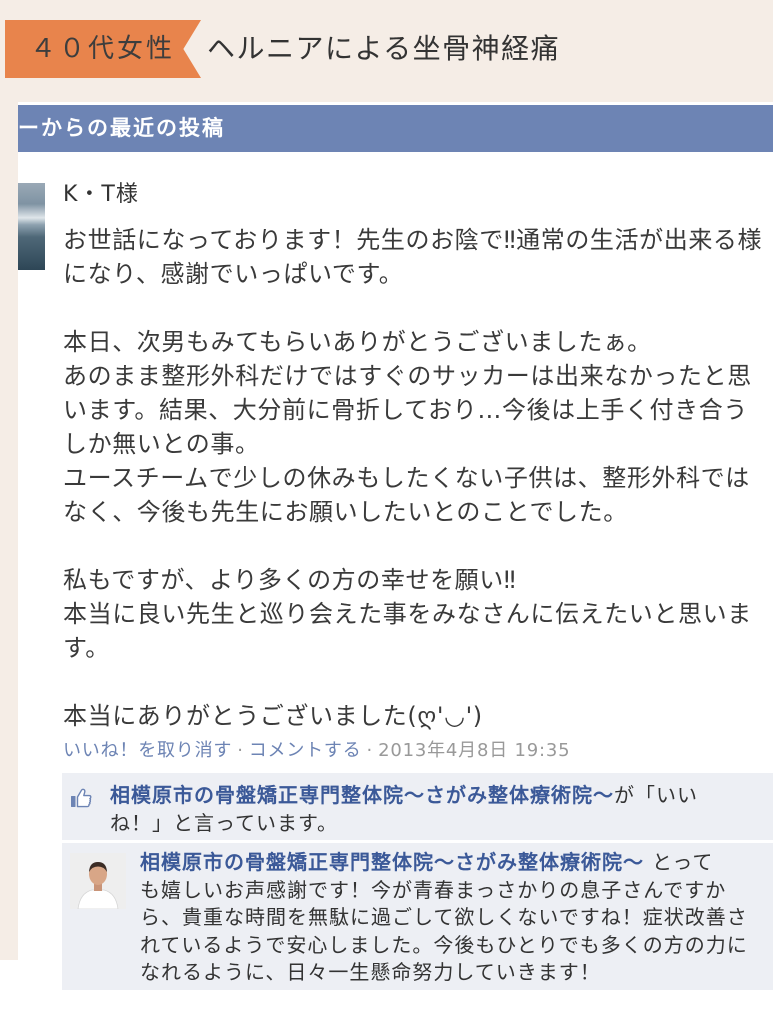  Describe the element at coordinates (290, 580) in the screenshot. I see `post-line: 私もですが、より多くの方の幸せを願い‼` at that location.